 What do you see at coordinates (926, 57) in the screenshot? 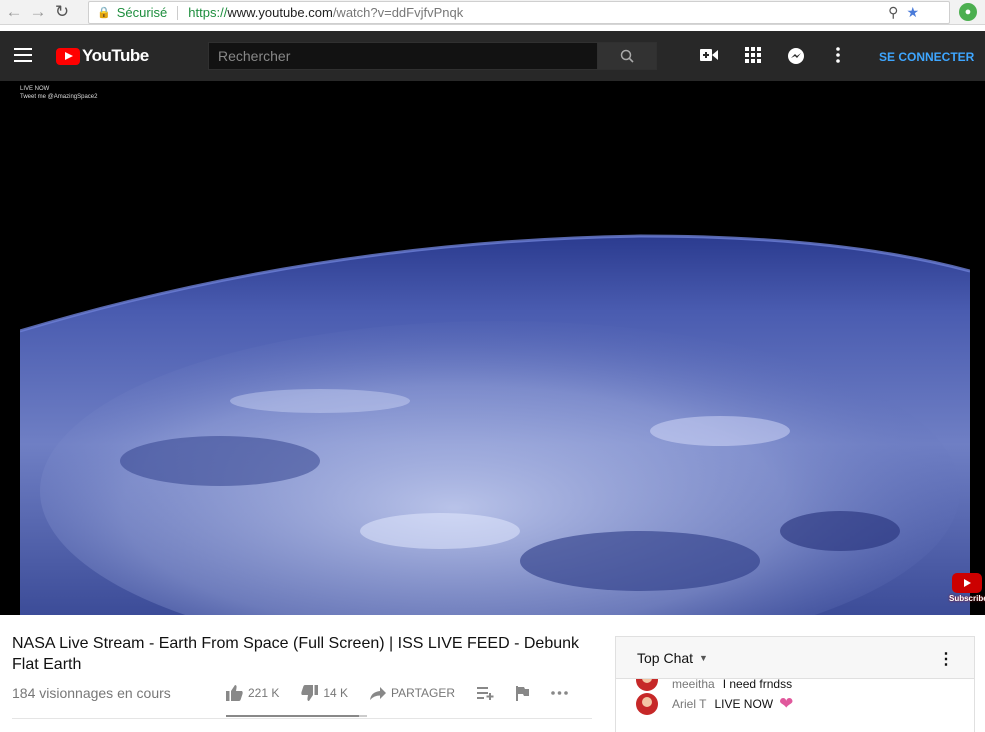
I see `sign-in-button: SE CONNECTER` at bounding box center [926, 57].